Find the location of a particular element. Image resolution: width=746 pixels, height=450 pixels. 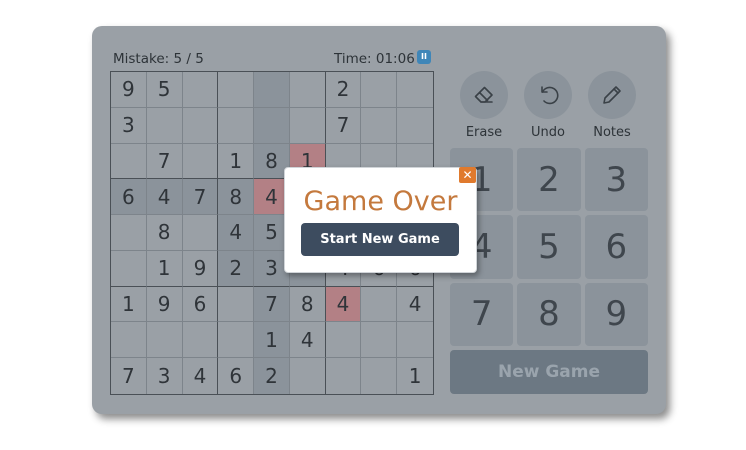

number-pad: 1 2 3 4 5 6 7 8 9 is located at coordinates (549, 247).